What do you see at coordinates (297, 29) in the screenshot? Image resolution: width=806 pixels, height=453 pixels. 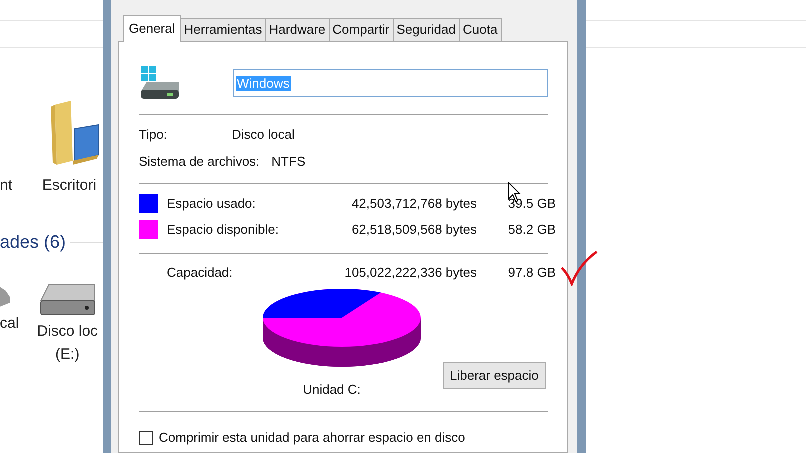 I see `tab: Hardware` at bounding box center [297, 29].